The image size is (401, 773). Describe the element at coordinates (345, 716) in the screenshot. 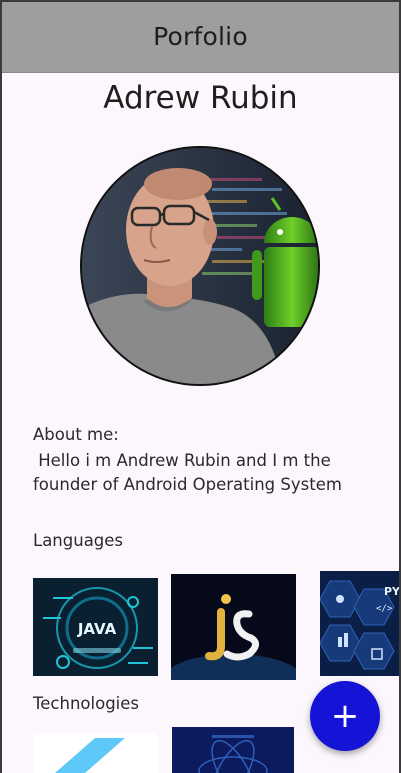

I see `add-button: +` at that location.